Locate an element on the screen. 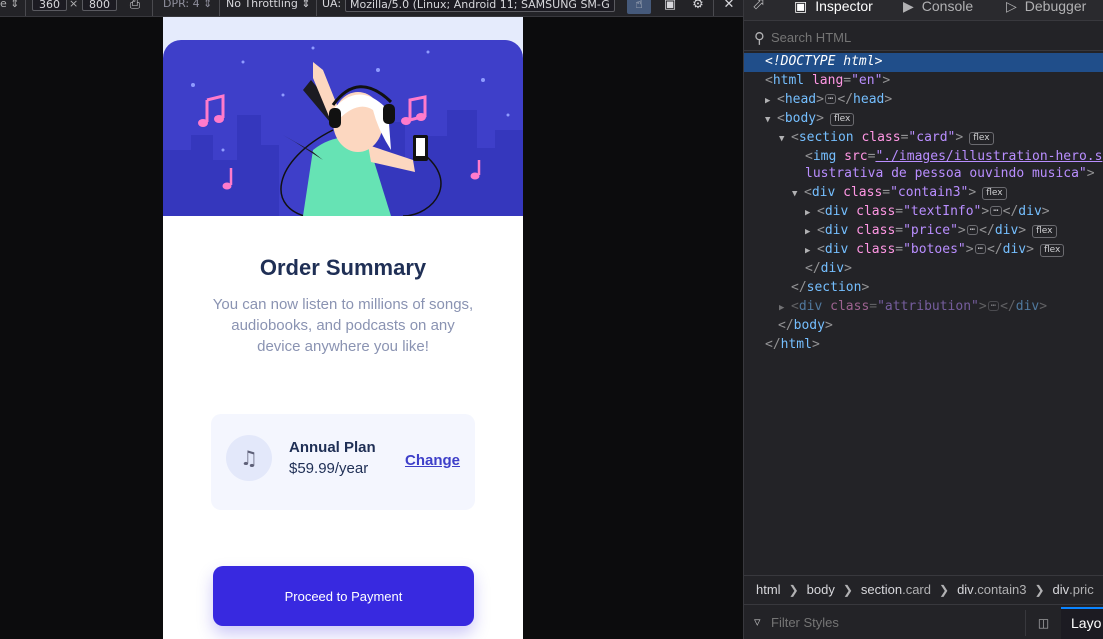 Image resolution: width=1103 pixels, height=639 pixels. breadcrumb-tag: section is located at coordinates (881, 589).